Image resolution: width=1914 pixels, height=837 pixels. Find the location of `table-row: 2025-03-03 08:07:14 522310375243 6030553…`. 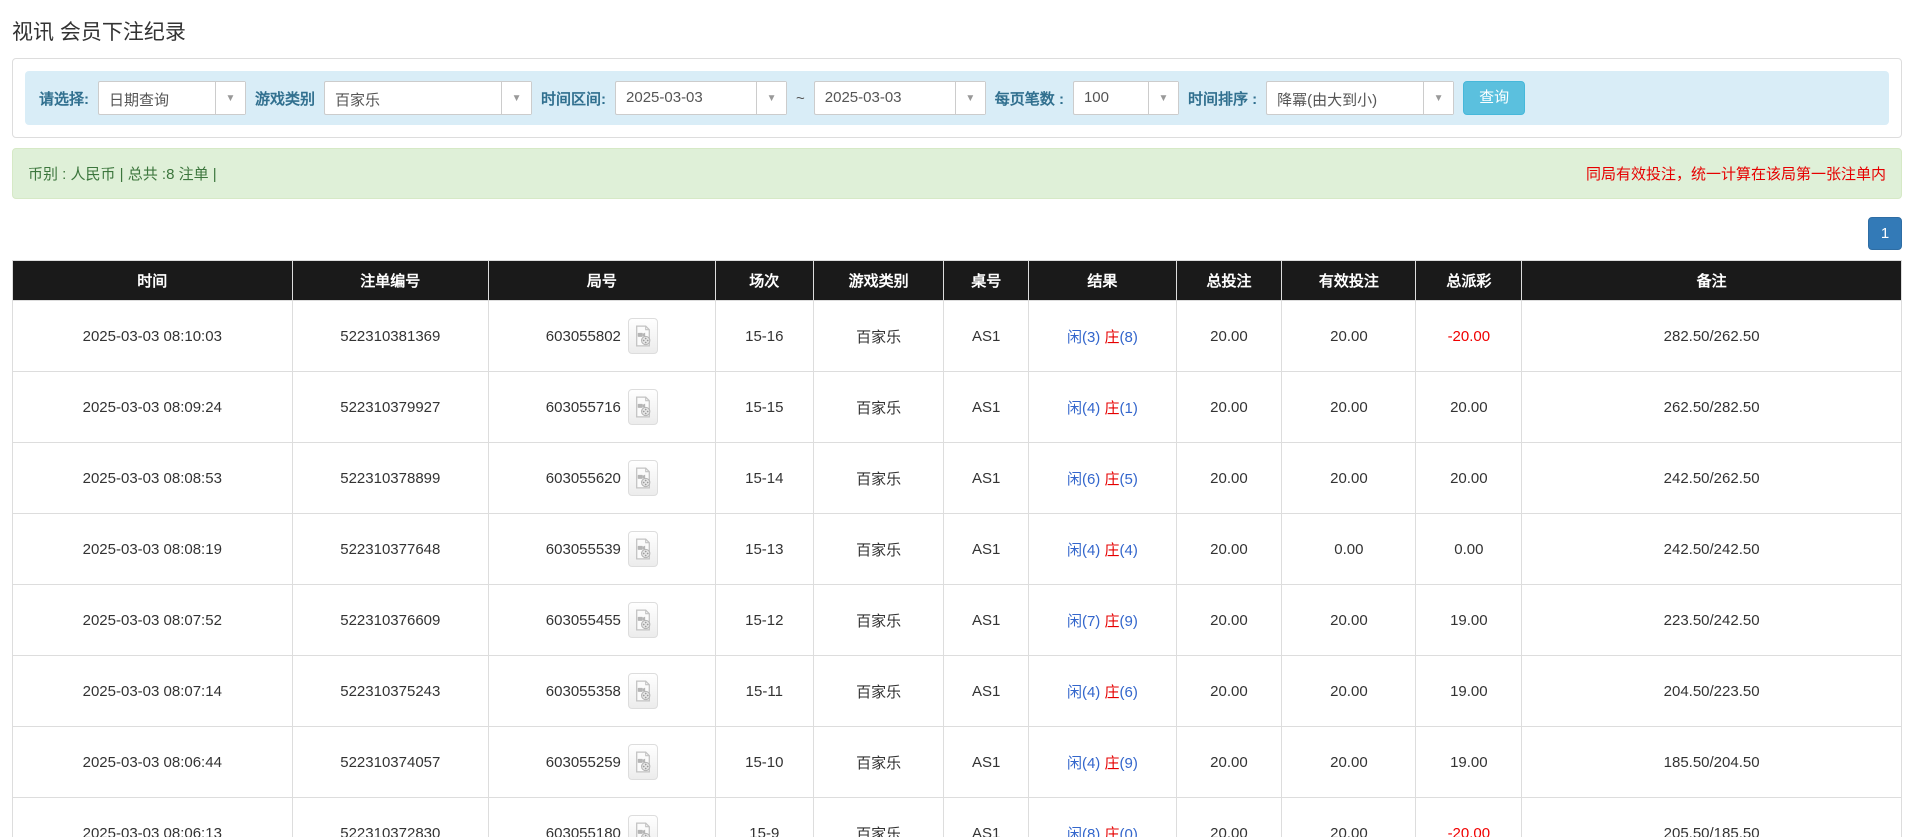

table-row: 2025-03-03 08:07:14 522310375243 6030553… is located at coordinates (957, 691).